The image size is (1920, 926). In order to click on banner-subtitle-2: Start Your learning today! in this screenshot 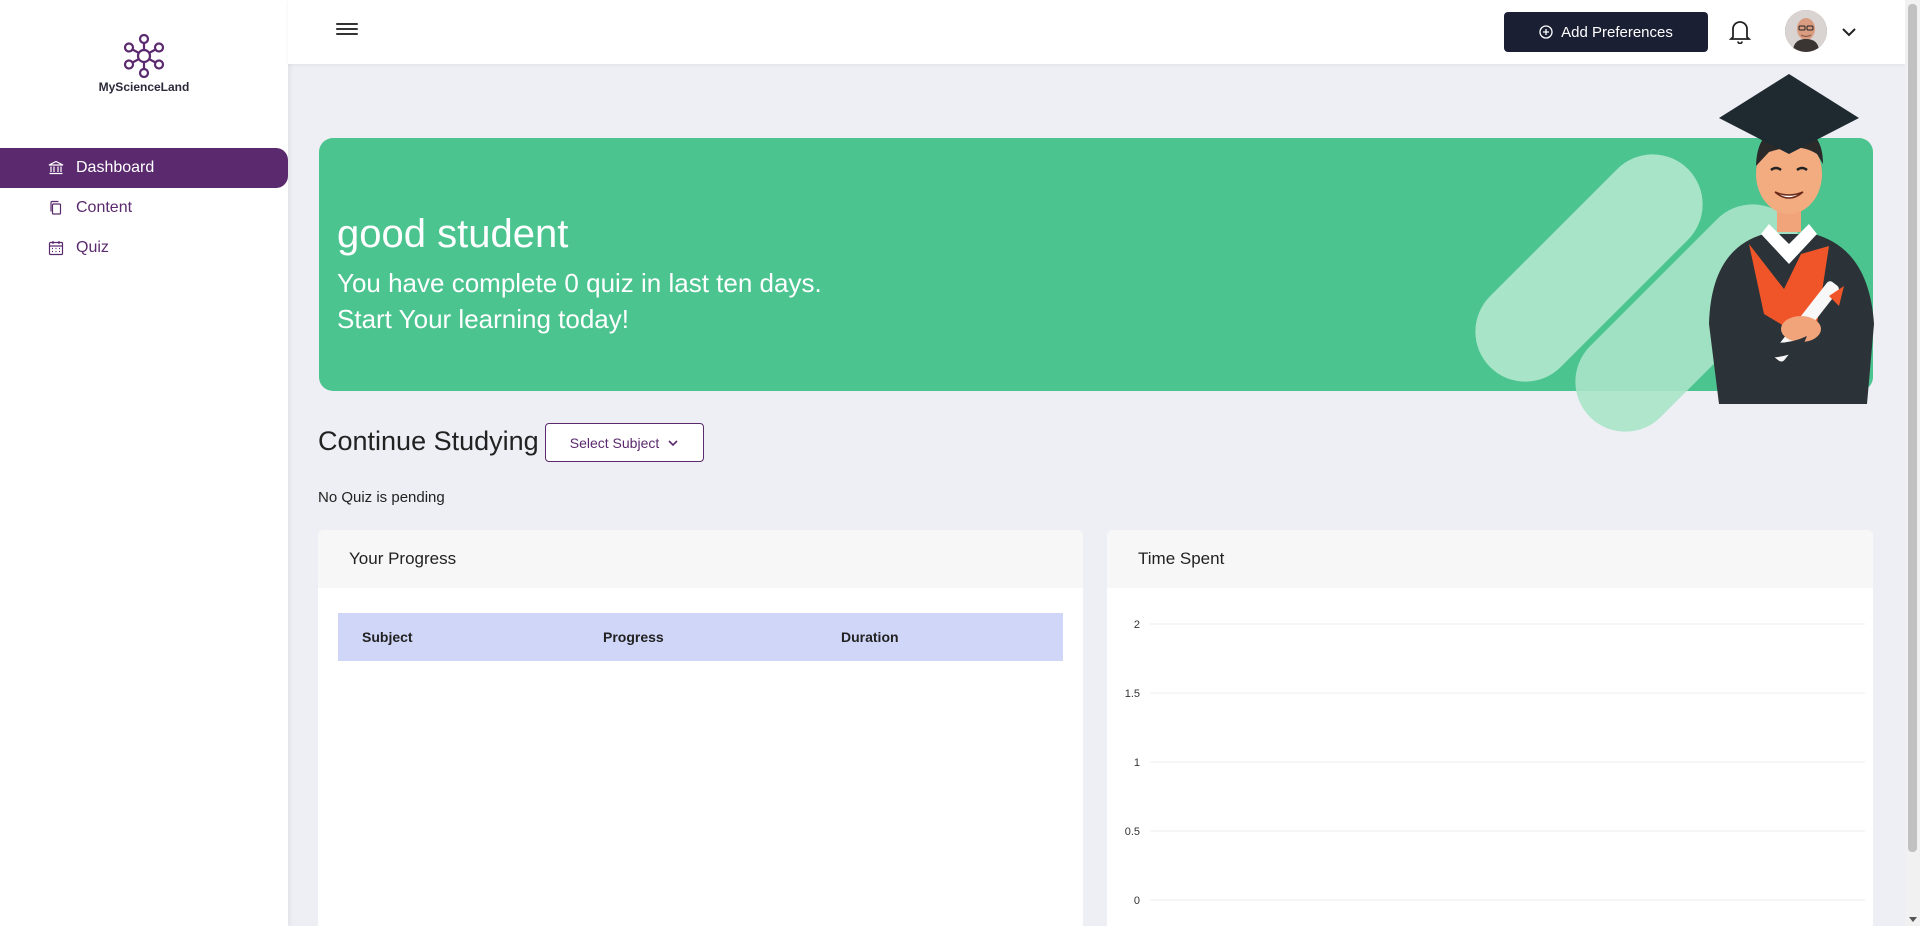, I will do `click(483, 319)`.